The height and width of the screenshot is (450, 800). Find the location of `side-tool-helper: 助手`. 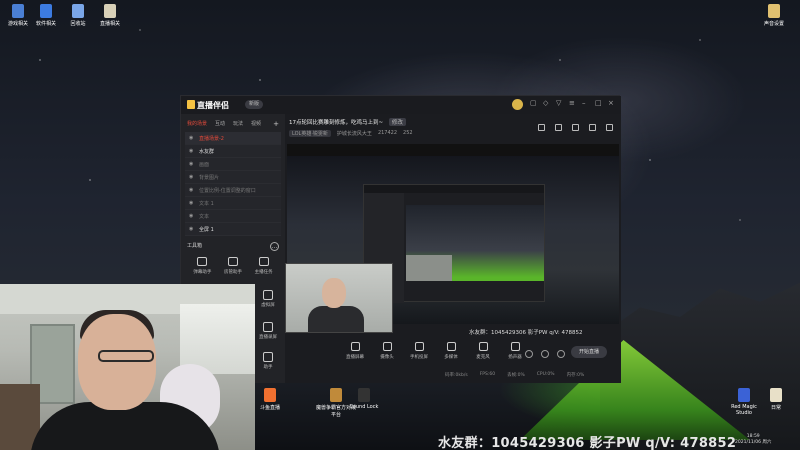

side-tool-helper: 助手 is located at coordinates (268, 361).